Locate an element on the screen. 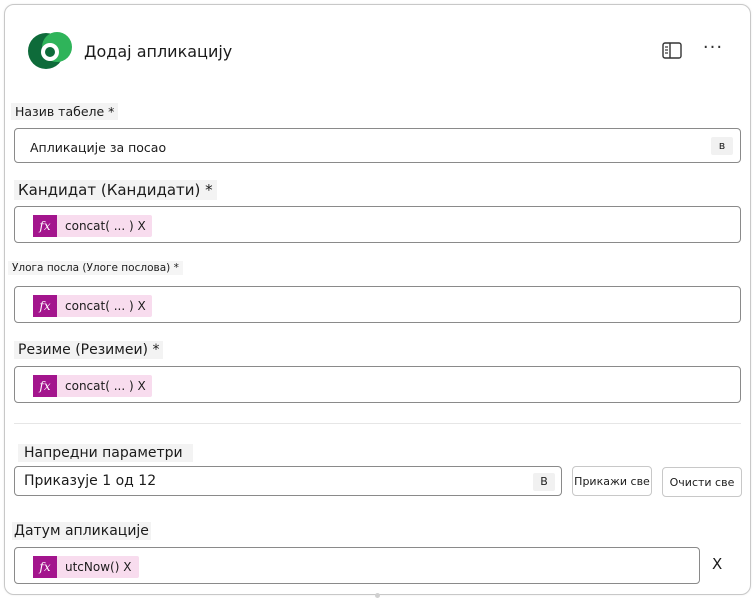 Image resolution: width=755 pixels, height=599 pixels. resize-handle is located at coordinates (377, 595).